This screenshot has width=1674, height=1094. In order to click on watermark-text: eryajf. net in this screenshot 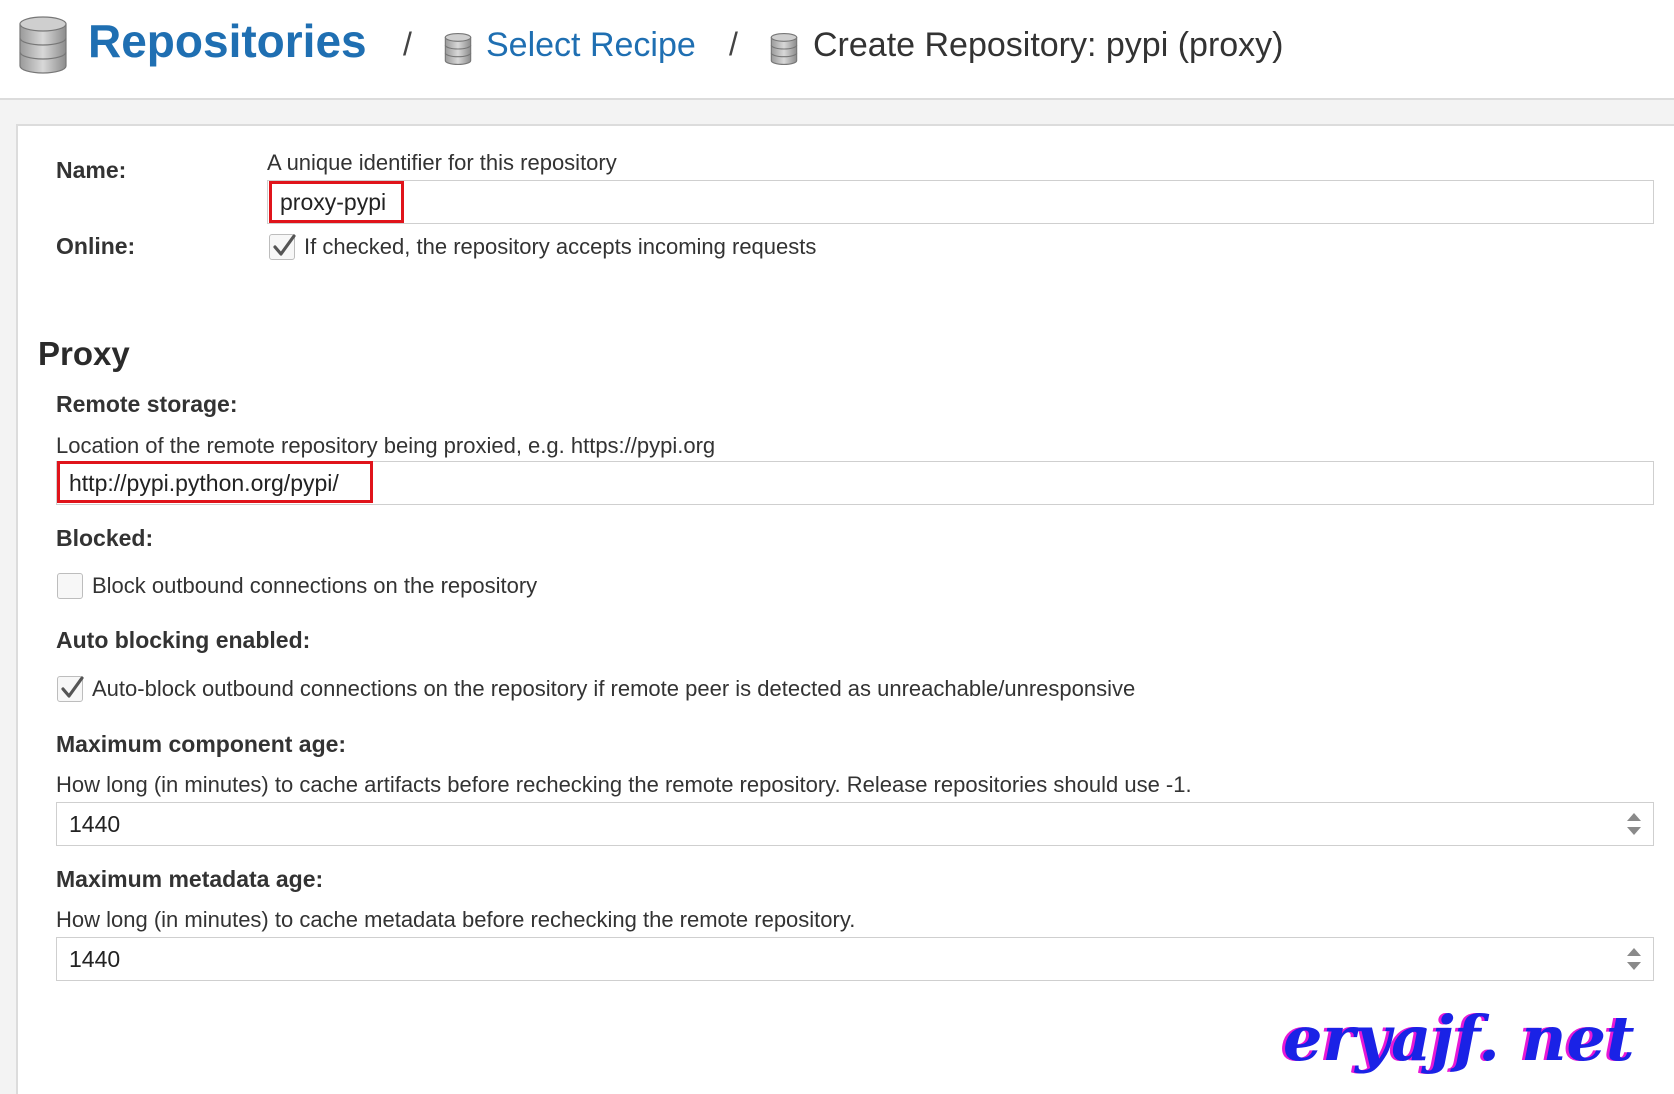, I will do `click(1459, 1038)`.